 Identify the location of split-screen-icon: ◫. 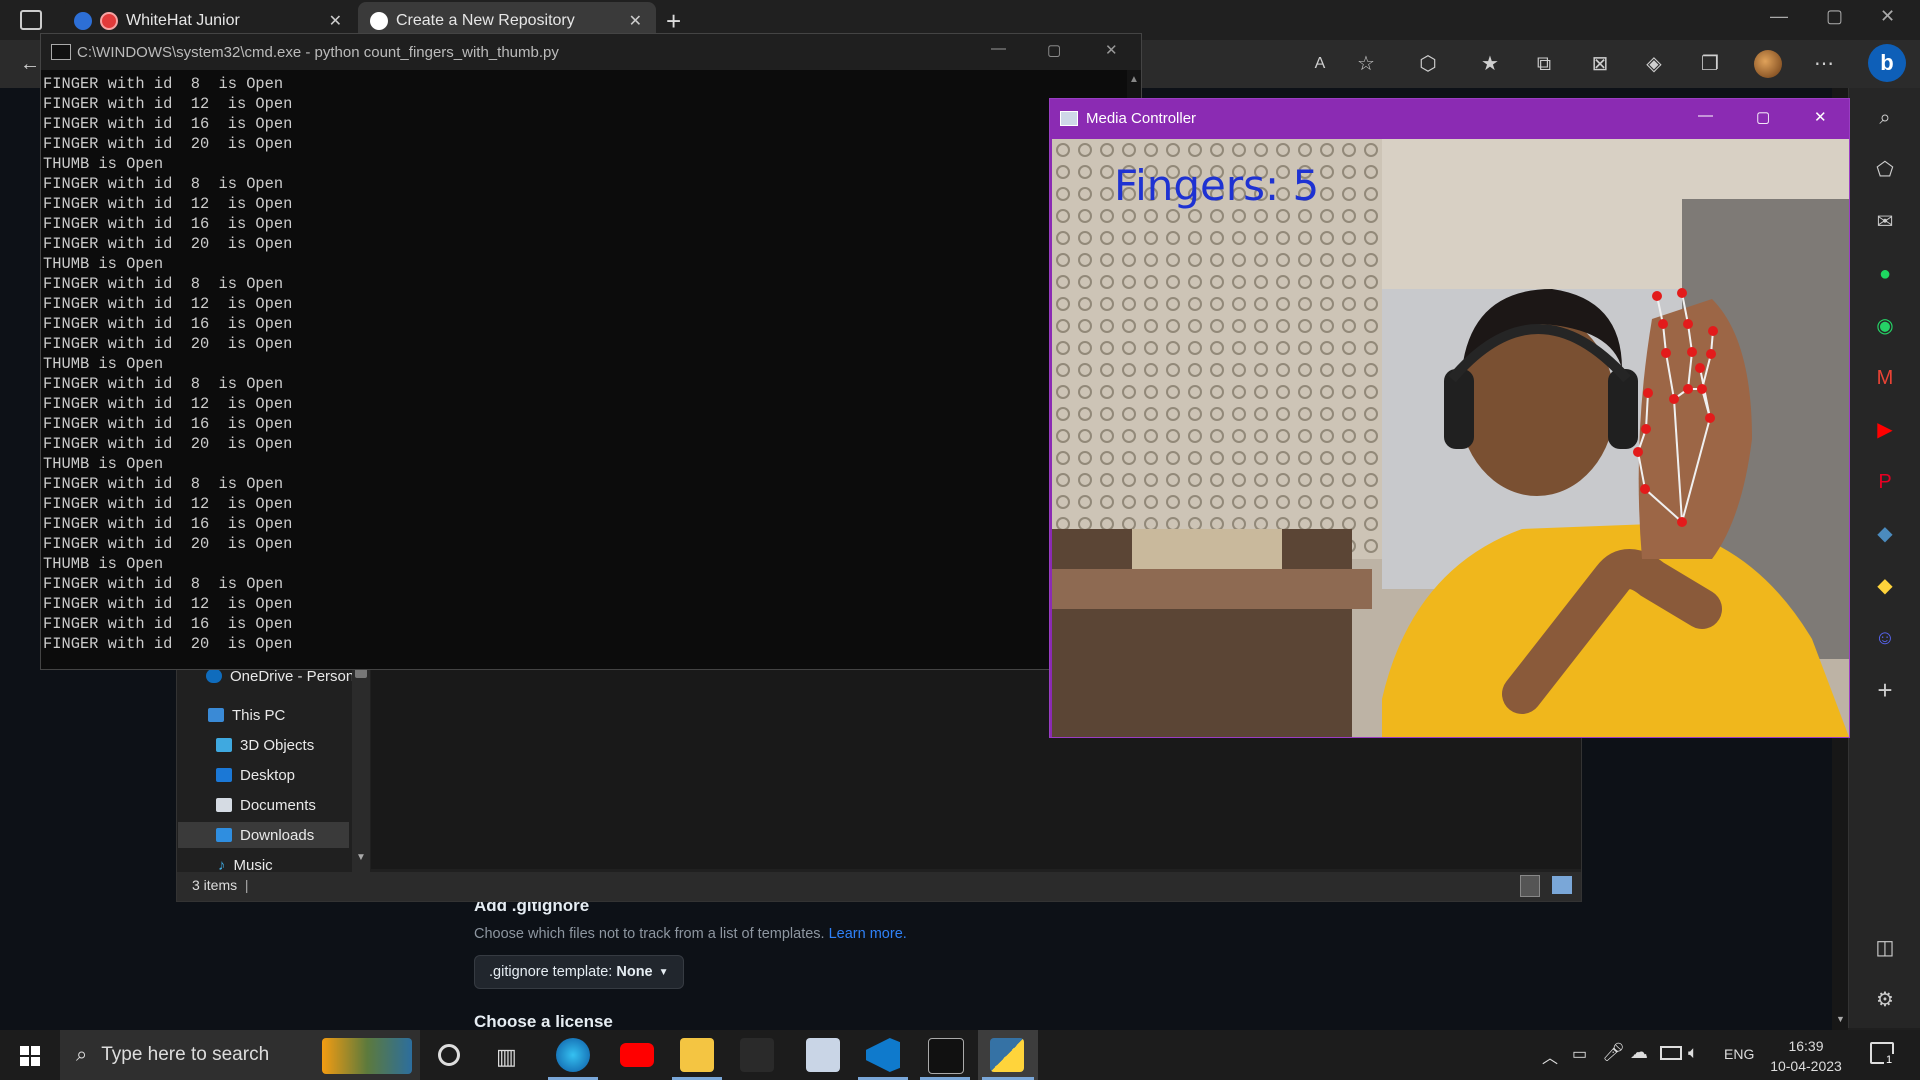
(1885, 948).